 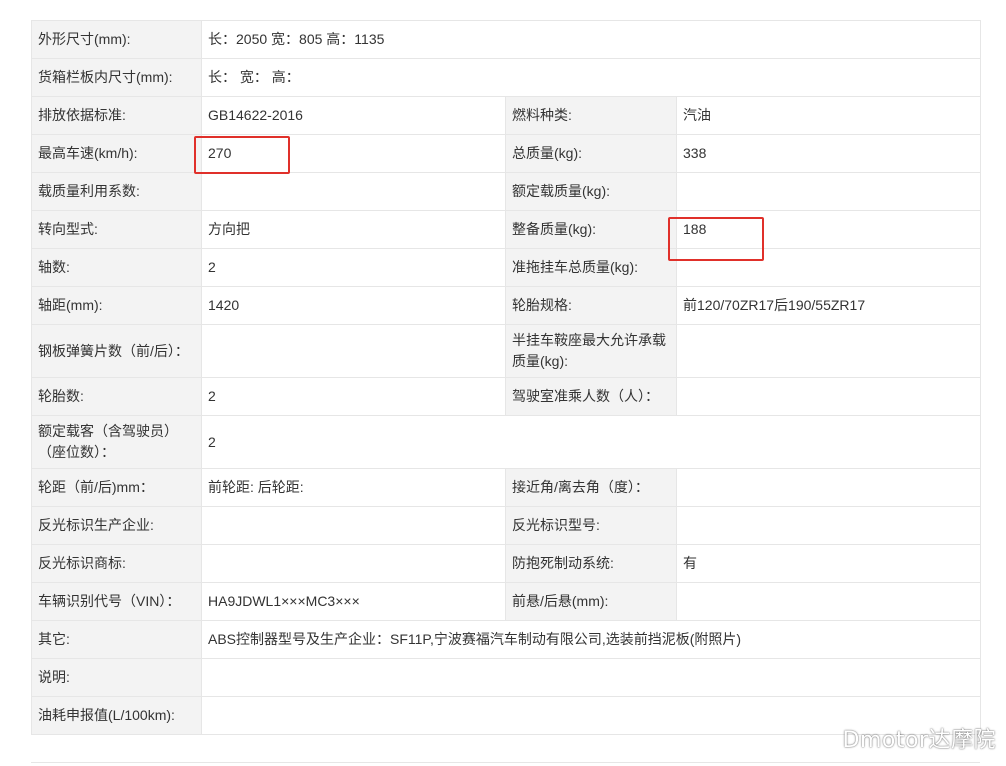 What do you see at coordinates (828, 563) in the screenshot?
I see `spec-value: 有` at bounding box center [828, 563].